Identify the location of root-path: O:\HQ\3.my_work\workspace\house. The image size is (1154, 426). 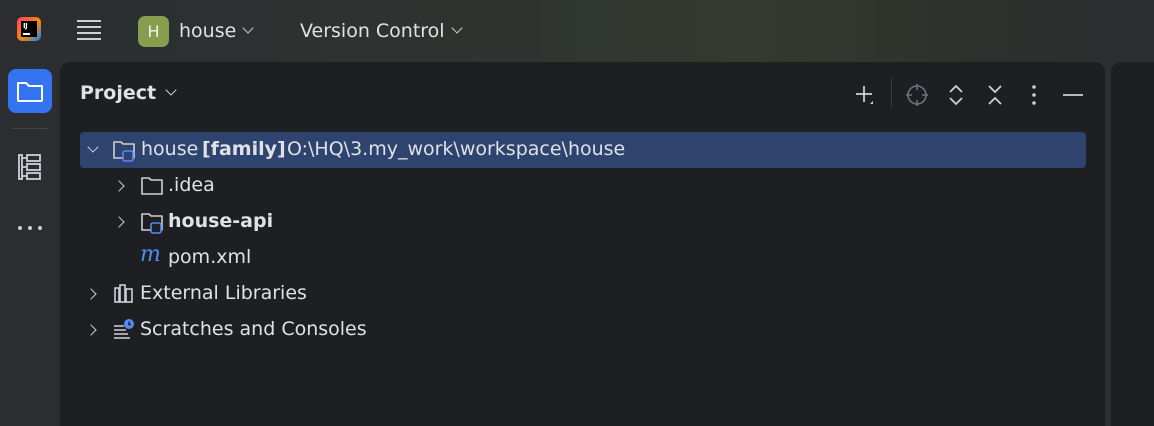
(456, 149).